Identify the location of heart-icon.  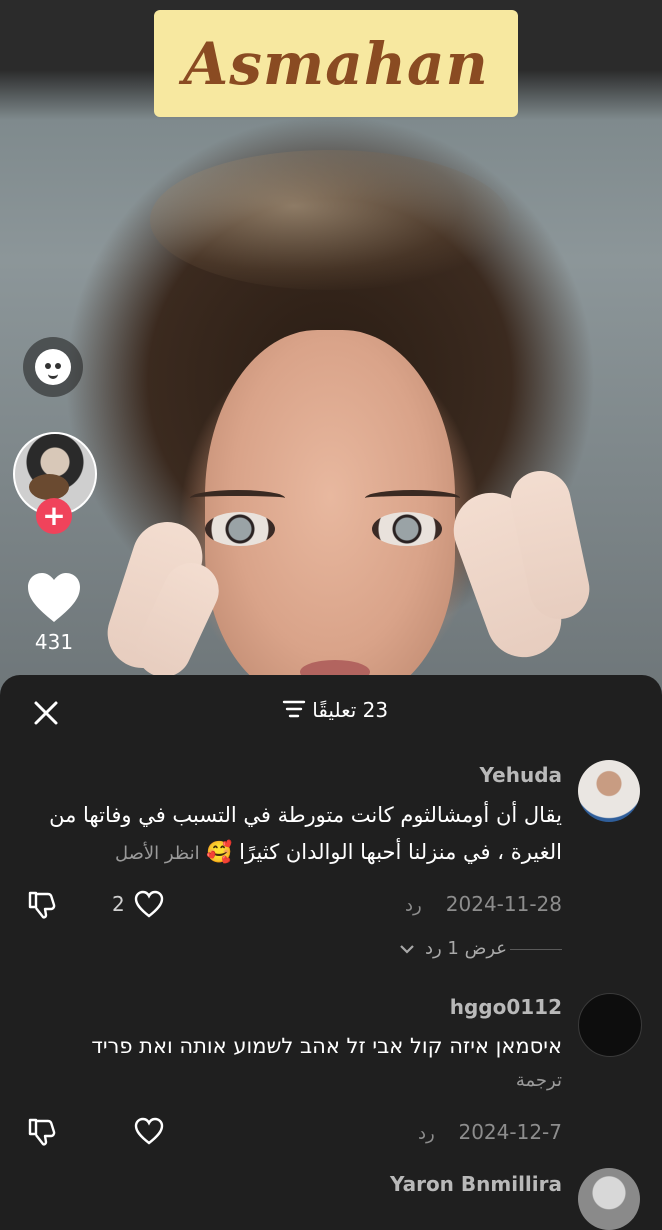
(54, 597).